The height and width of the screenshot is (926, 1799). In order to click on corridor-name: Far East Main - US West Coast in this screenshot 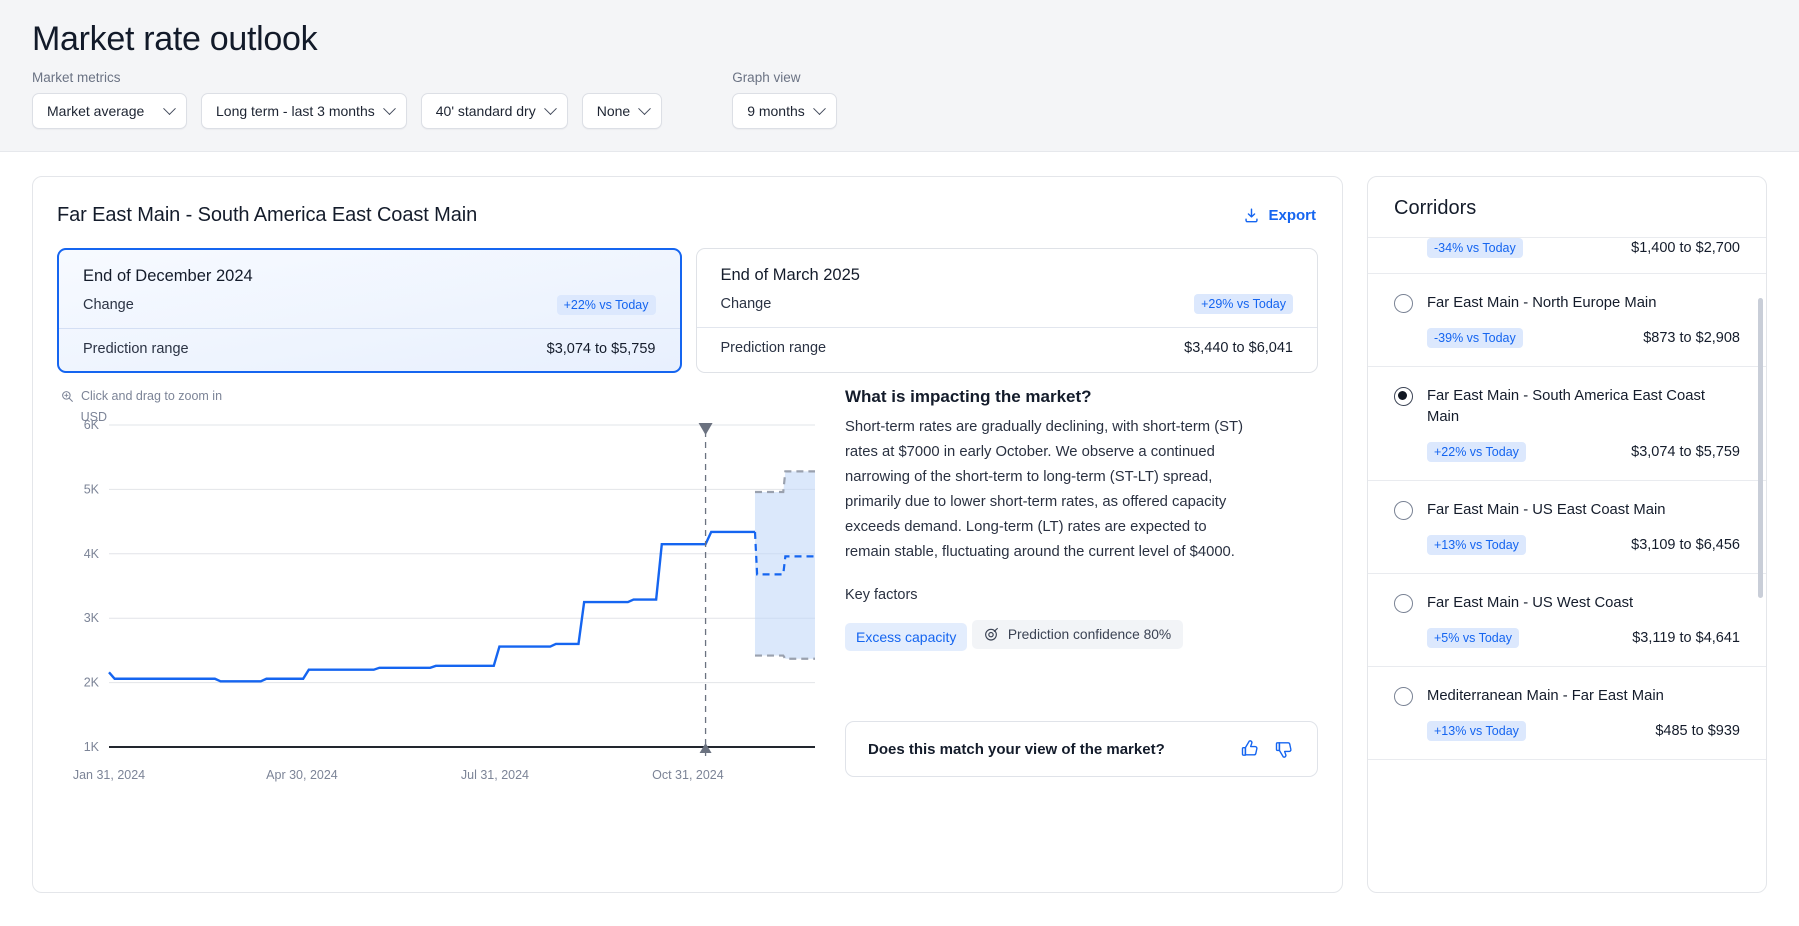, I will do `click(1530, 603)`.